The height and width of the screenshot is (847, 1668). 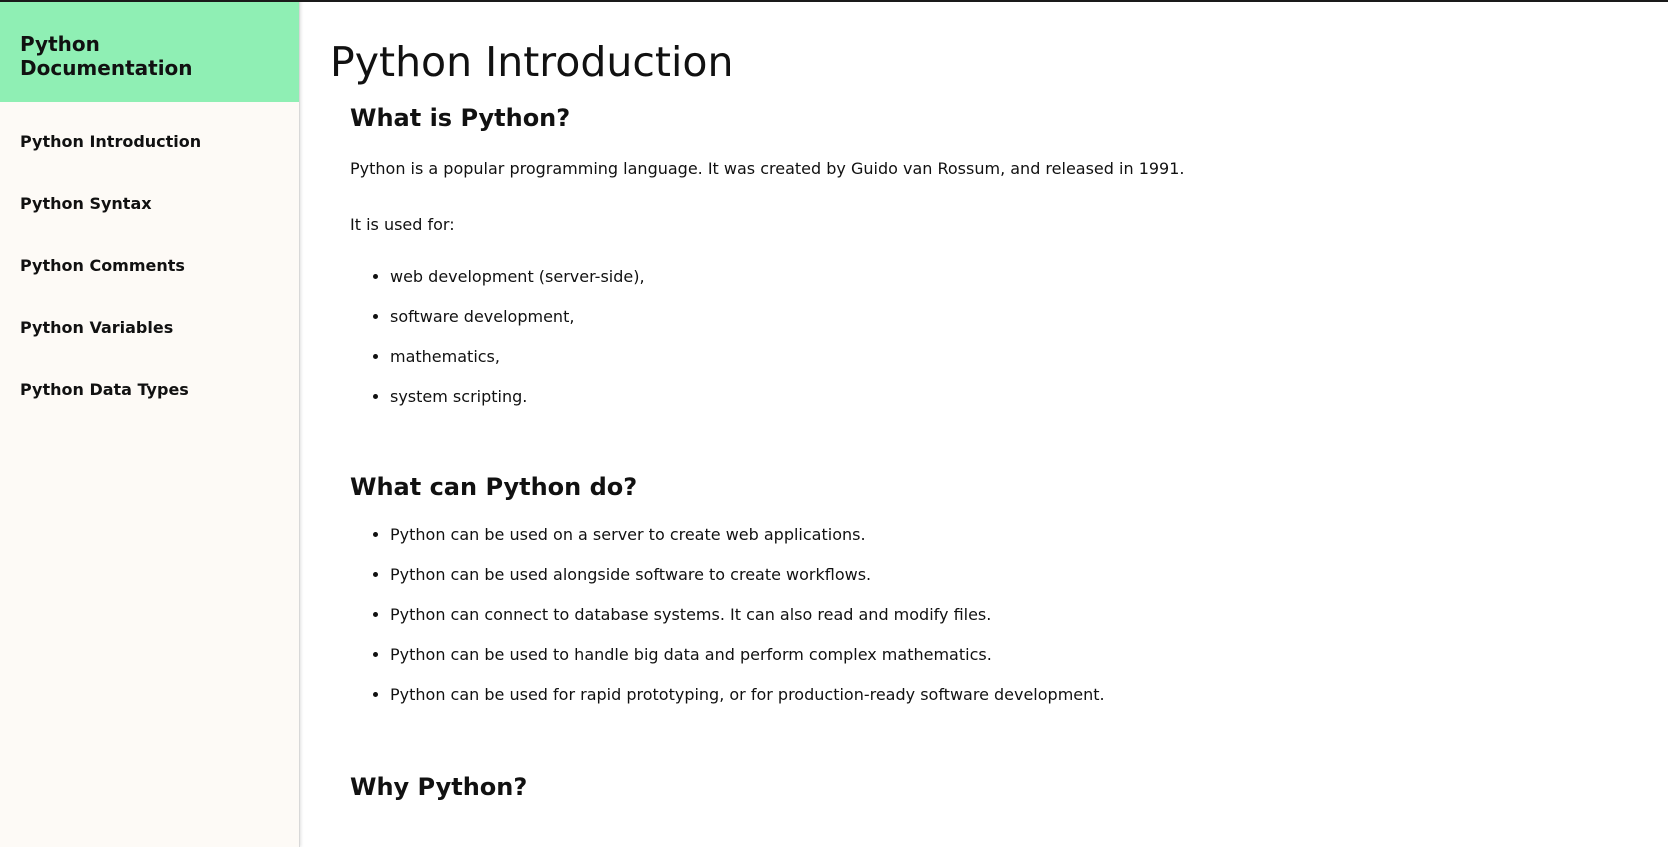 What do you see at coordinates (102, 265) in the screenshot?
I see `sidebar-item-label: Python Comments` at bounding box center [102, 265].